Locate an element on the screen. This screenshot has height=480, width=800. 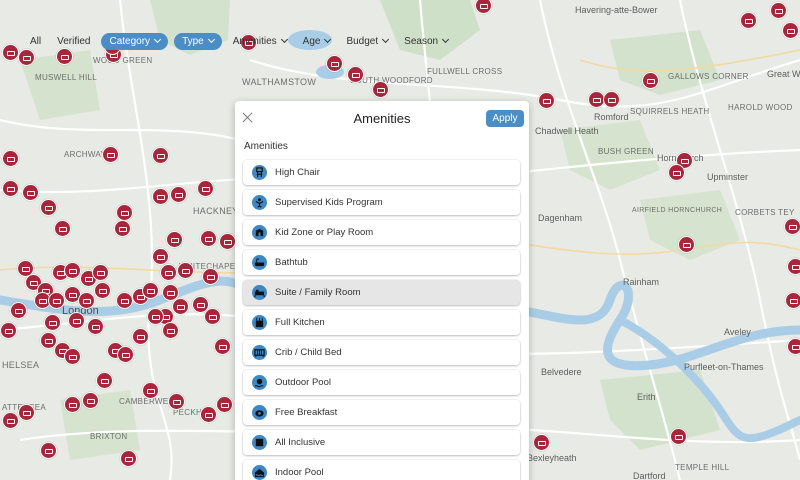
map-label: GALLOWS CORNER is located at coordinates (708, 76).